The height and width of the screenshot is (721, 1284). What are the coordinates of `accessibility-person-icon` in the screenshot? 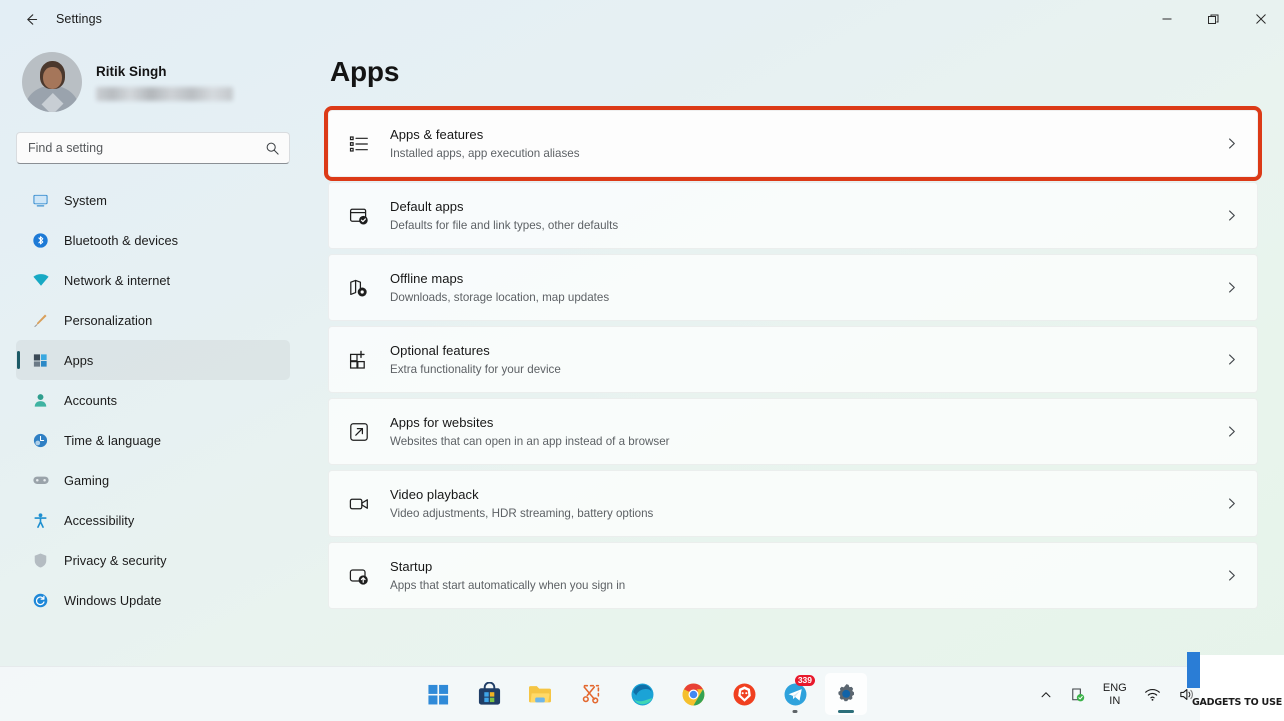 It's located at (40, 520).